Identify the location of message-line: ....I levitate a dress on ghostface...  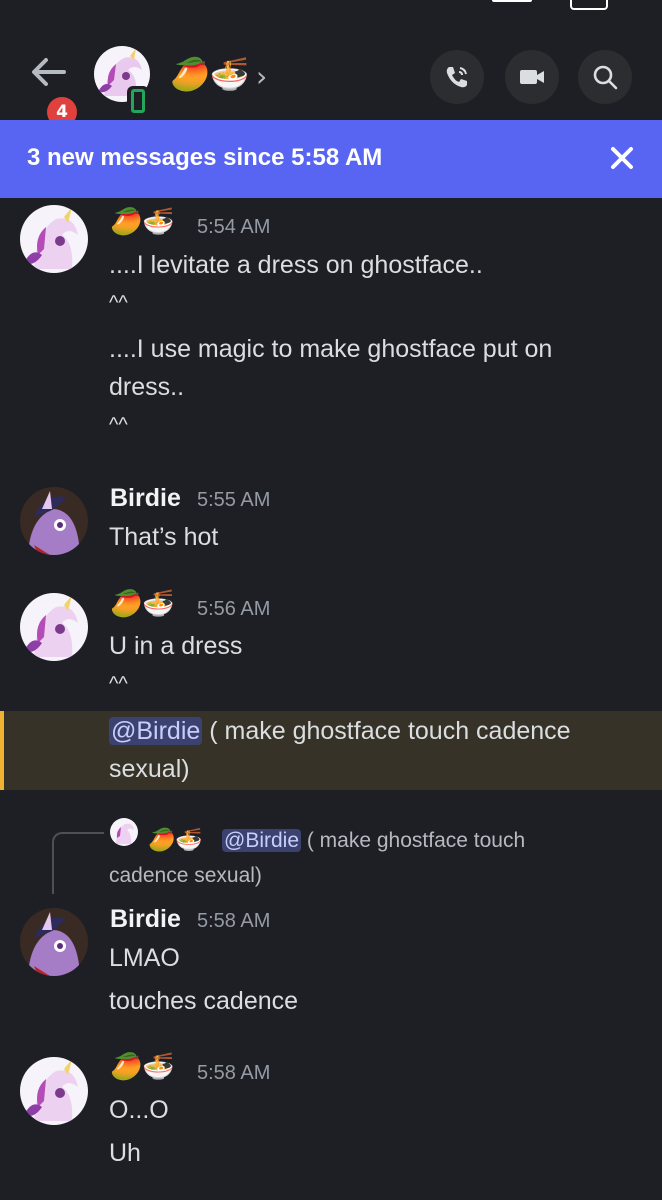
(296, 265).